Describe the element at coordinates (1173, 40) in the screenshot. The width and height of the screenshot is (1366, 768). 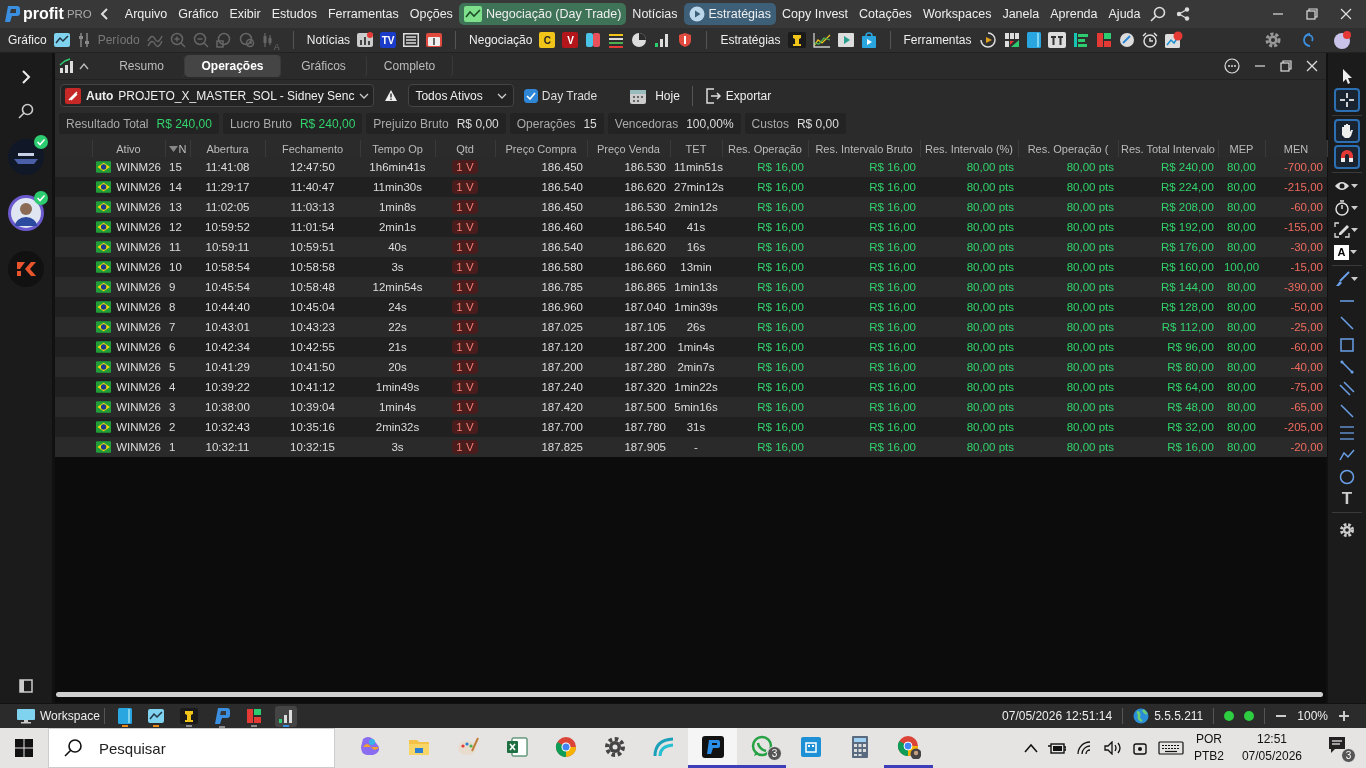
I see `chart-alert-icon` at that location.